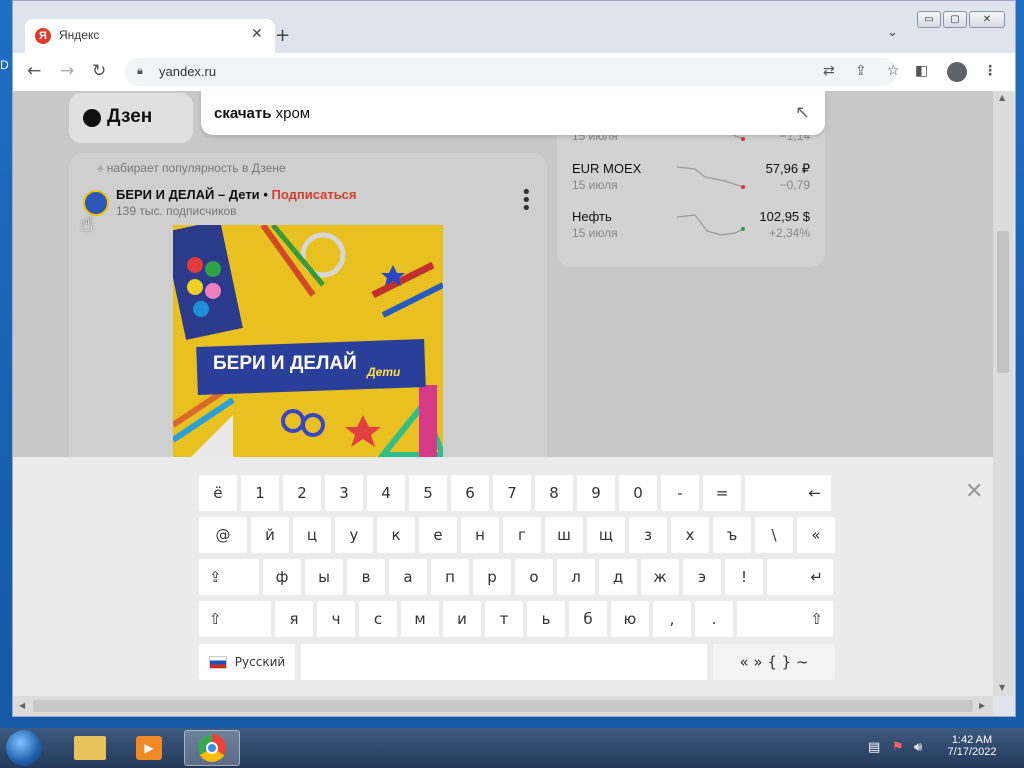 Image resolution: width=1024 pixels, height=768 pixels. Describe the element at coordinates (829, 71) in the screenshot. I see `translate-icon: ⇄` at that location.